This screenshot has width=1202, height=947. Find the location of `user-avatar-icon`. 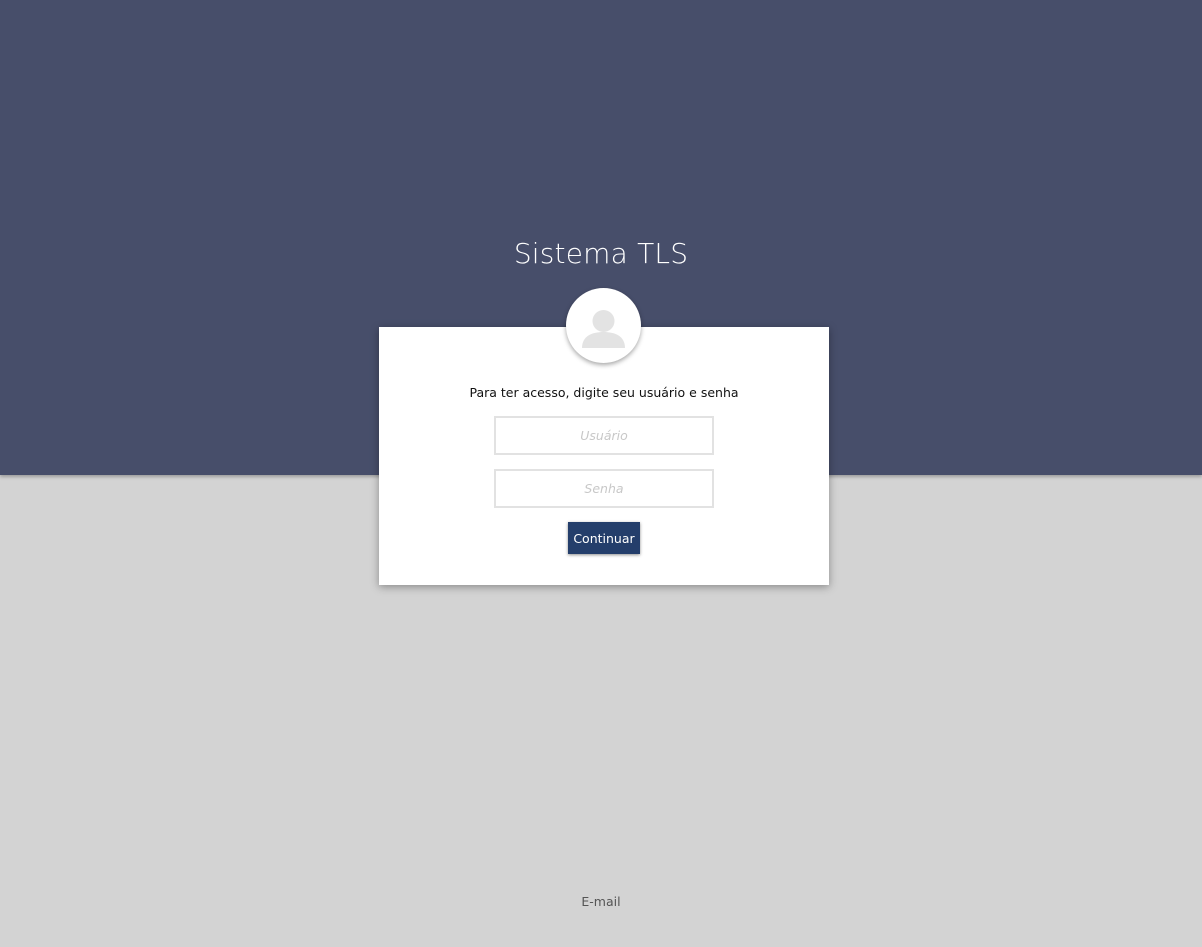

user-avatar-icon is located at coordinates (603, 325).